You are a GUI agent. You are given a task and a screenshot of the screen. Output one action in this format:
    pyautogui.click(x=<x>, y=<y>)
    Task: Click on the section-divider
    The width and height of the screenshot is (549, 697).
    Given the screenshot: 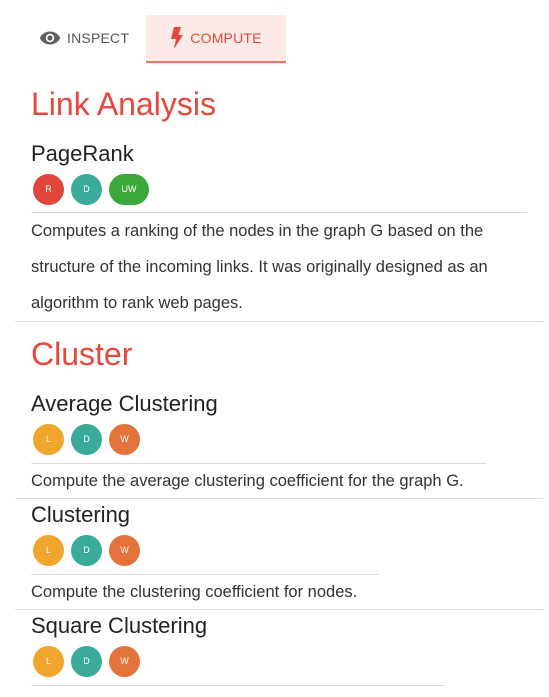 What is the action you would take?
    pyautogui.click(x=279, y=321)
    